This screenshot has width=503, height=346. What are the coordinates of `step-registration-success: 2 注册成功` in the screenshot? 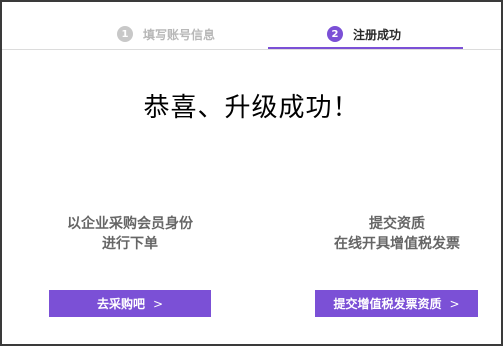 It's located at (364, 34).